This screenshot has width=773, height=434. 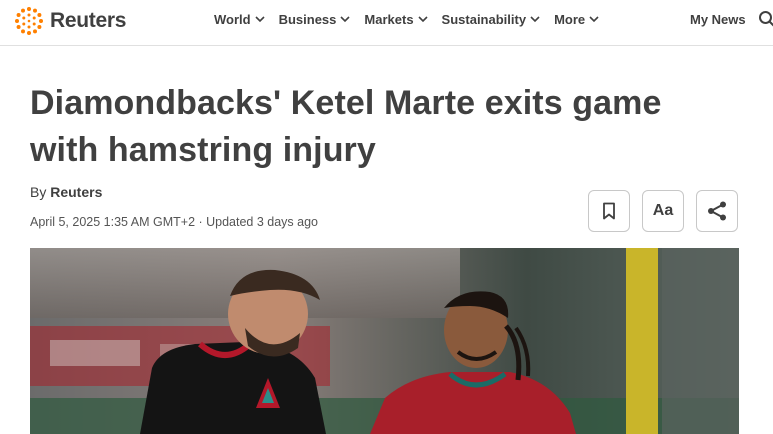 I want to click on share-icon, so click(x=717, y=211).